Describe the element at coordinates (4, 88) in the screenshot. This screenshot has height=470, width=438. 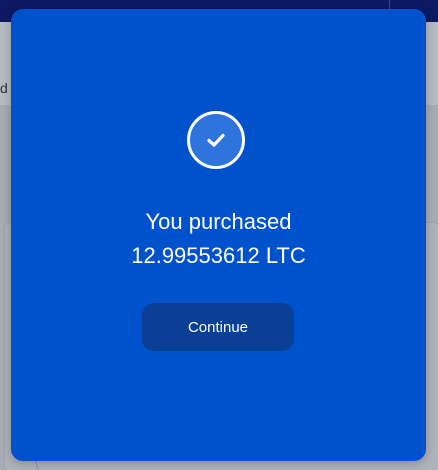
I see `header-text-fragment: d` at that location.